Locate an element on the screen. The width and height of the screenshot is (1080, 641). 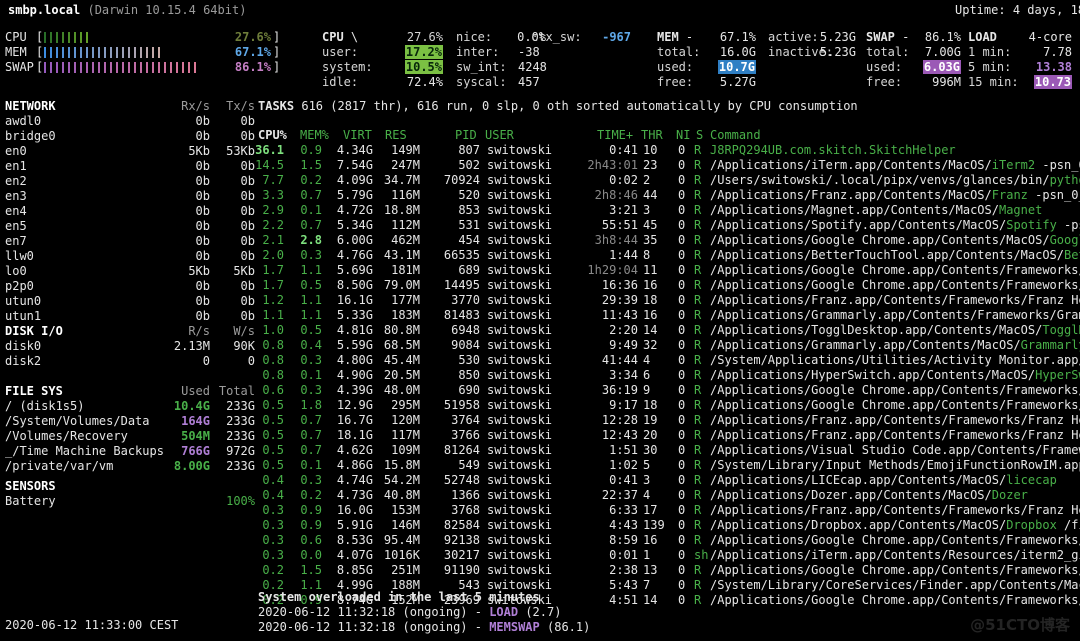
proc-virt: 4.73G is located at coordinates (354, 495).